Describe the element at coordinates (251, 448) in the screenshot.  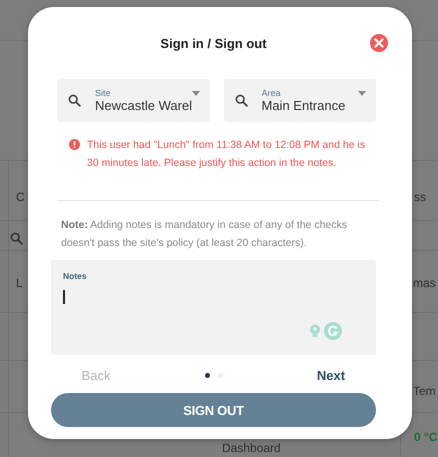
I see `table-text: Dashboard` at that location.